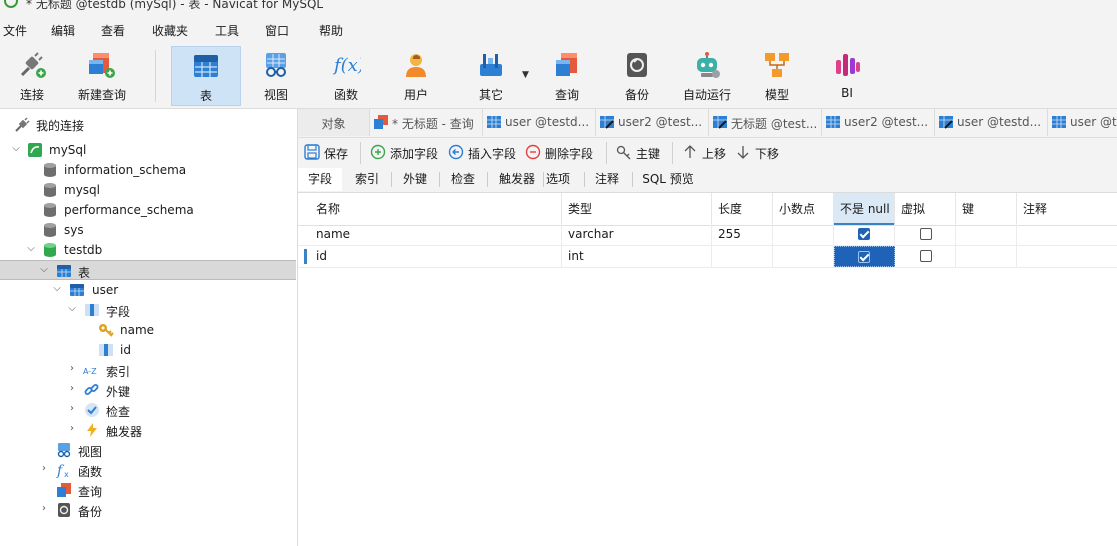 Image resolution: width=1117 pixels, height=546 pixels. Describe the element at coordinates (148, 230) in the screenshot. I see `tree-item-database: sys` at that location.